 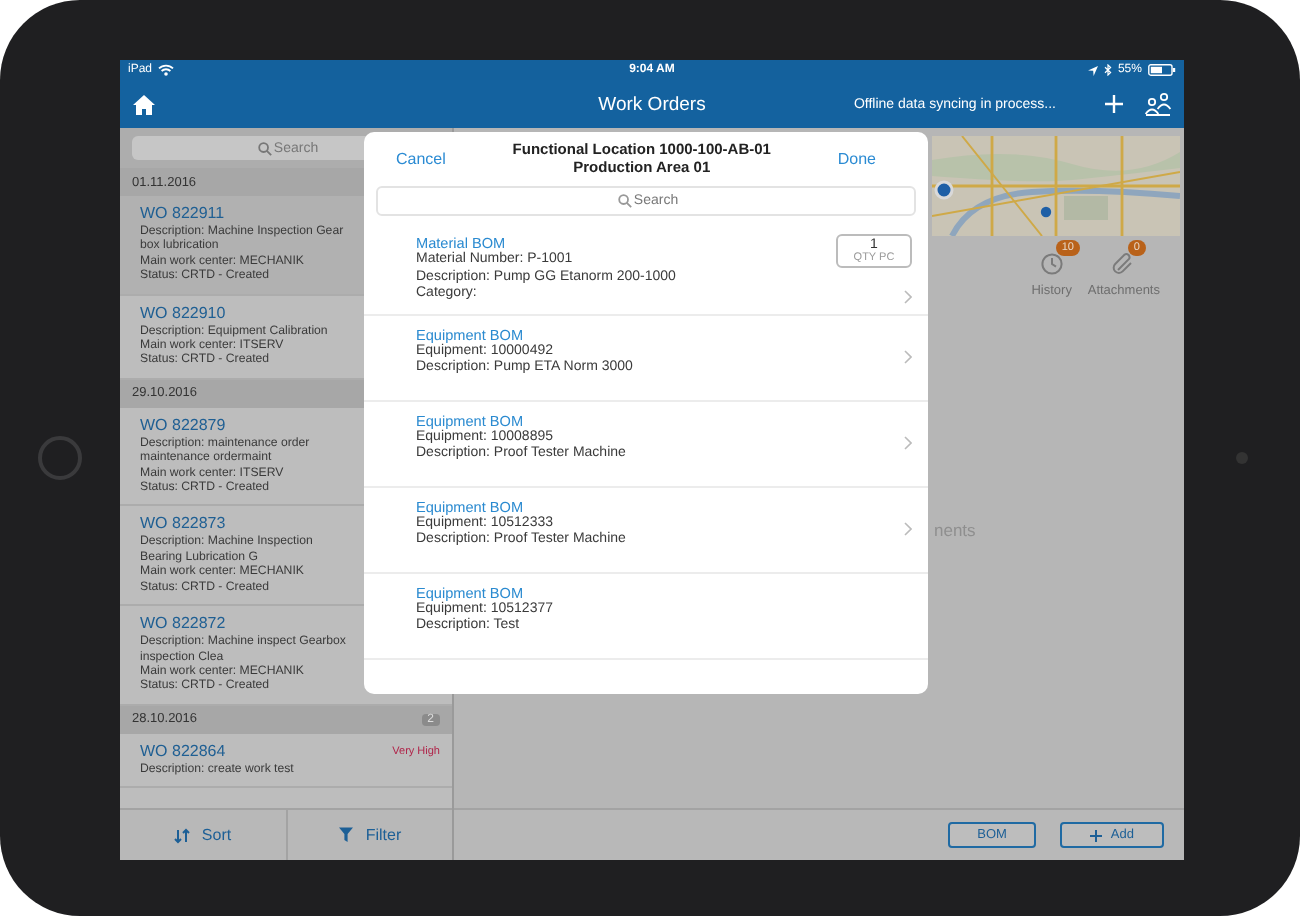 What do you see at coordinates (202, 835) in the screenshot?
I see `sort-button: Sort` at bounding box center [202, 835].